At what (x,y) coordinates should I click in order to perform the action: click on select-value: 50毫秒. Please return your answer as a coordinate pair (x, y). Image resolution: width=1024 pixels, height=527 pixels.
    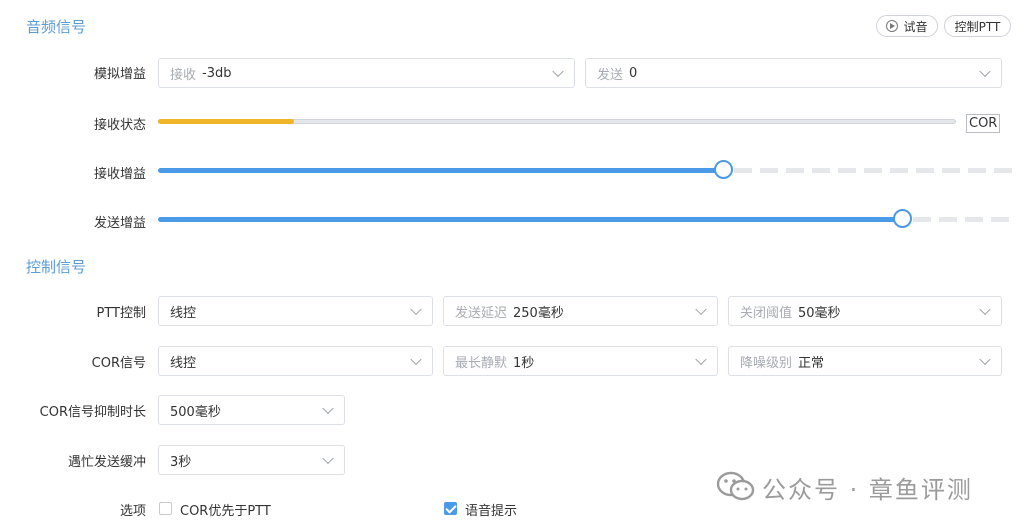
    Looking at the image, I should click on (819, 313).